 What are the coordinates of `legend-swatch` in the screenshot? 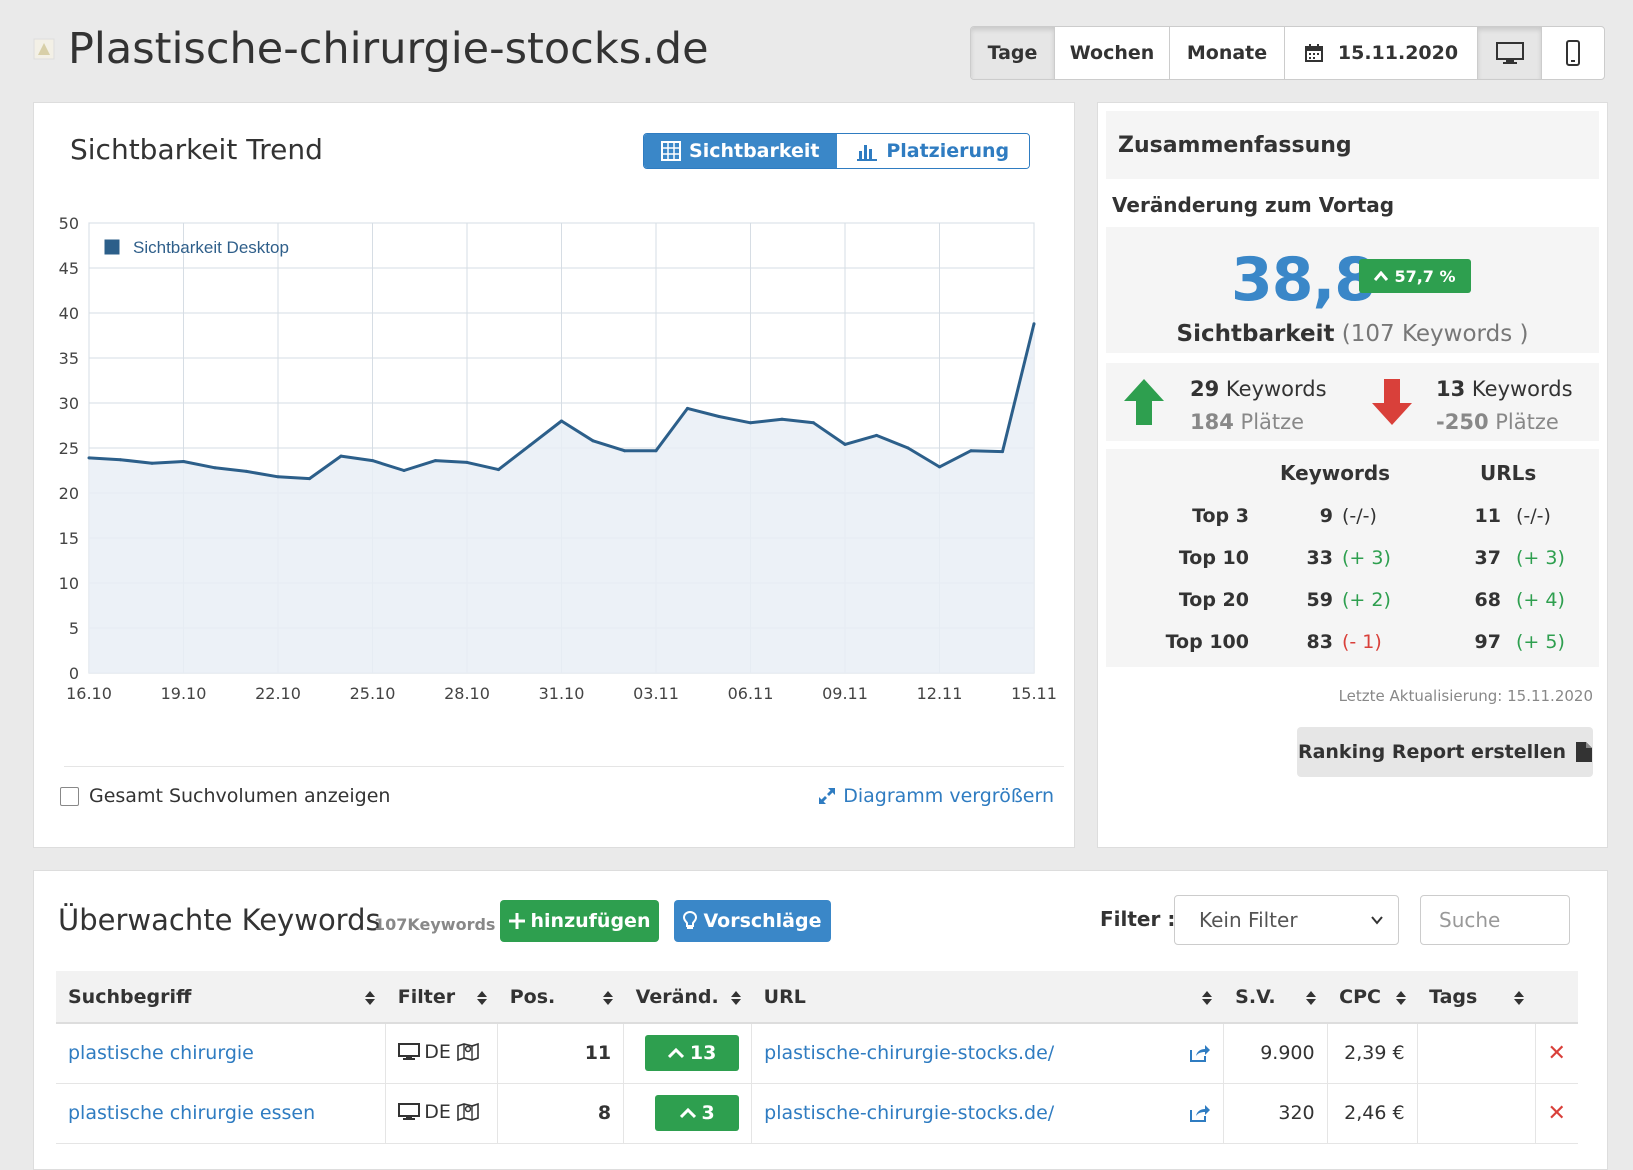 It's located at (112, 247).